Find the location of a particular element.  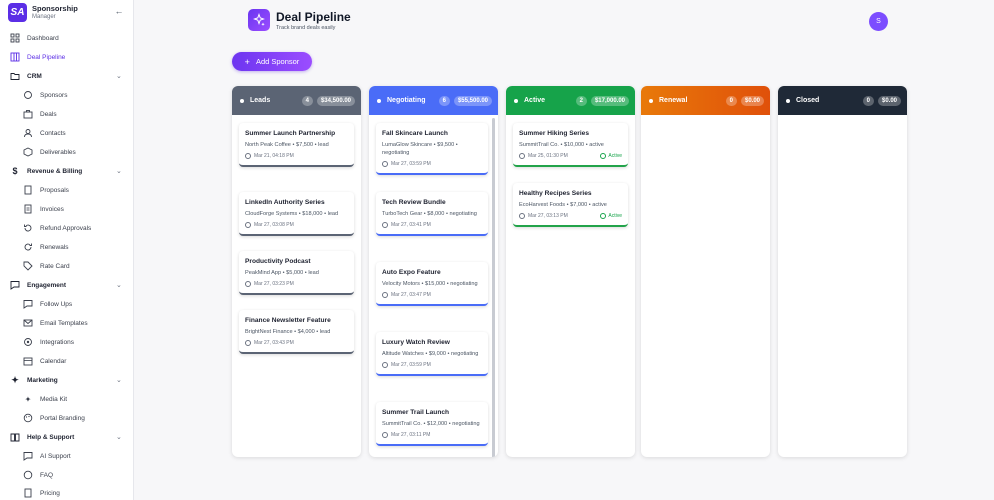

card-meta: Velocity Motors • $15,000 • negotiating is located at coordinates (430, 284).